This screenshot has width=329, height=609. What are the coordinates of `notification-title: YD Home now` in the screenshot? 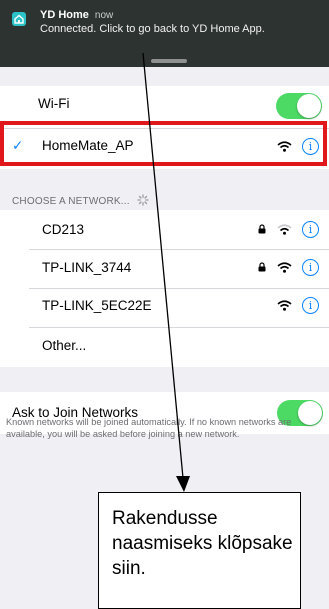 It's located at (76, 15).